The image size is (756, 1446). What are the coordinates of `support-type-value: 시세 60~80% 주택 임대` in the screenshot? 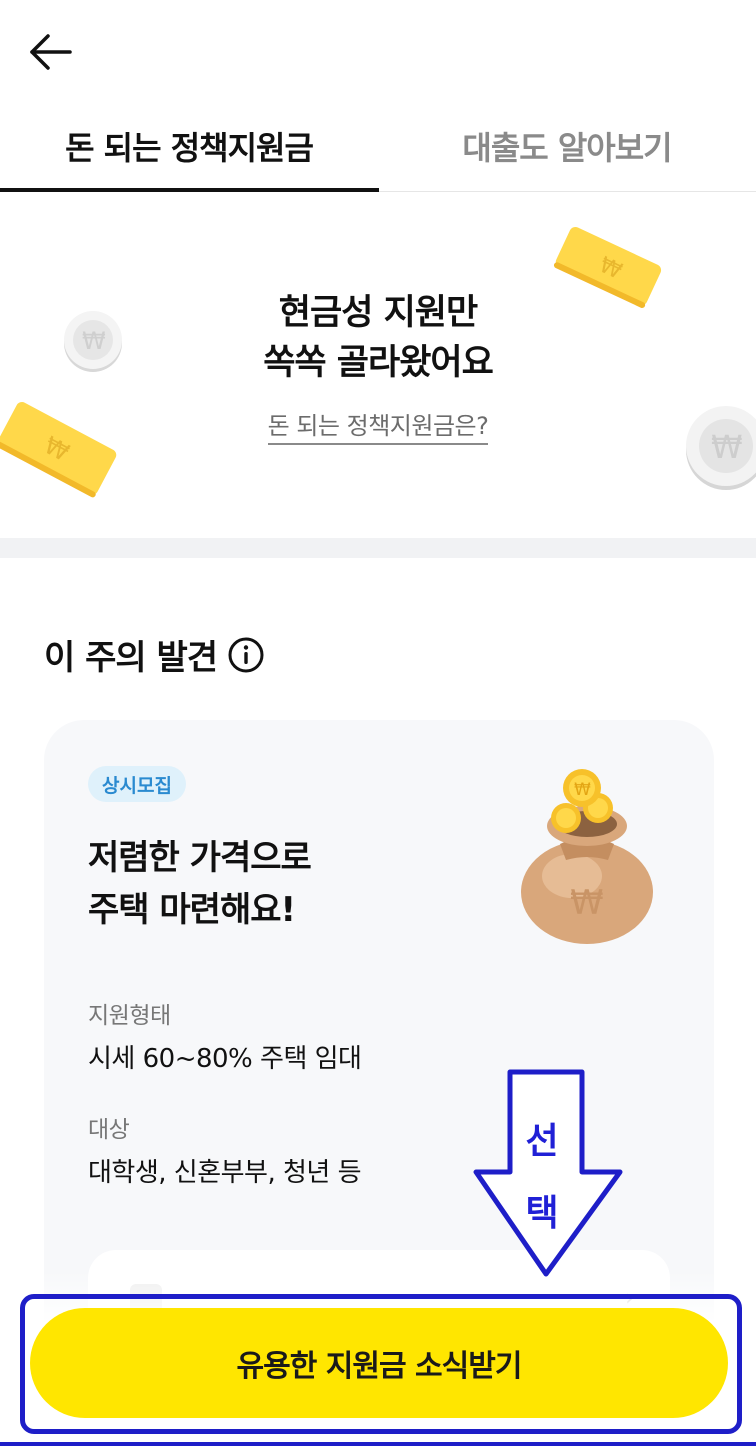 It's located at (225, 1059).